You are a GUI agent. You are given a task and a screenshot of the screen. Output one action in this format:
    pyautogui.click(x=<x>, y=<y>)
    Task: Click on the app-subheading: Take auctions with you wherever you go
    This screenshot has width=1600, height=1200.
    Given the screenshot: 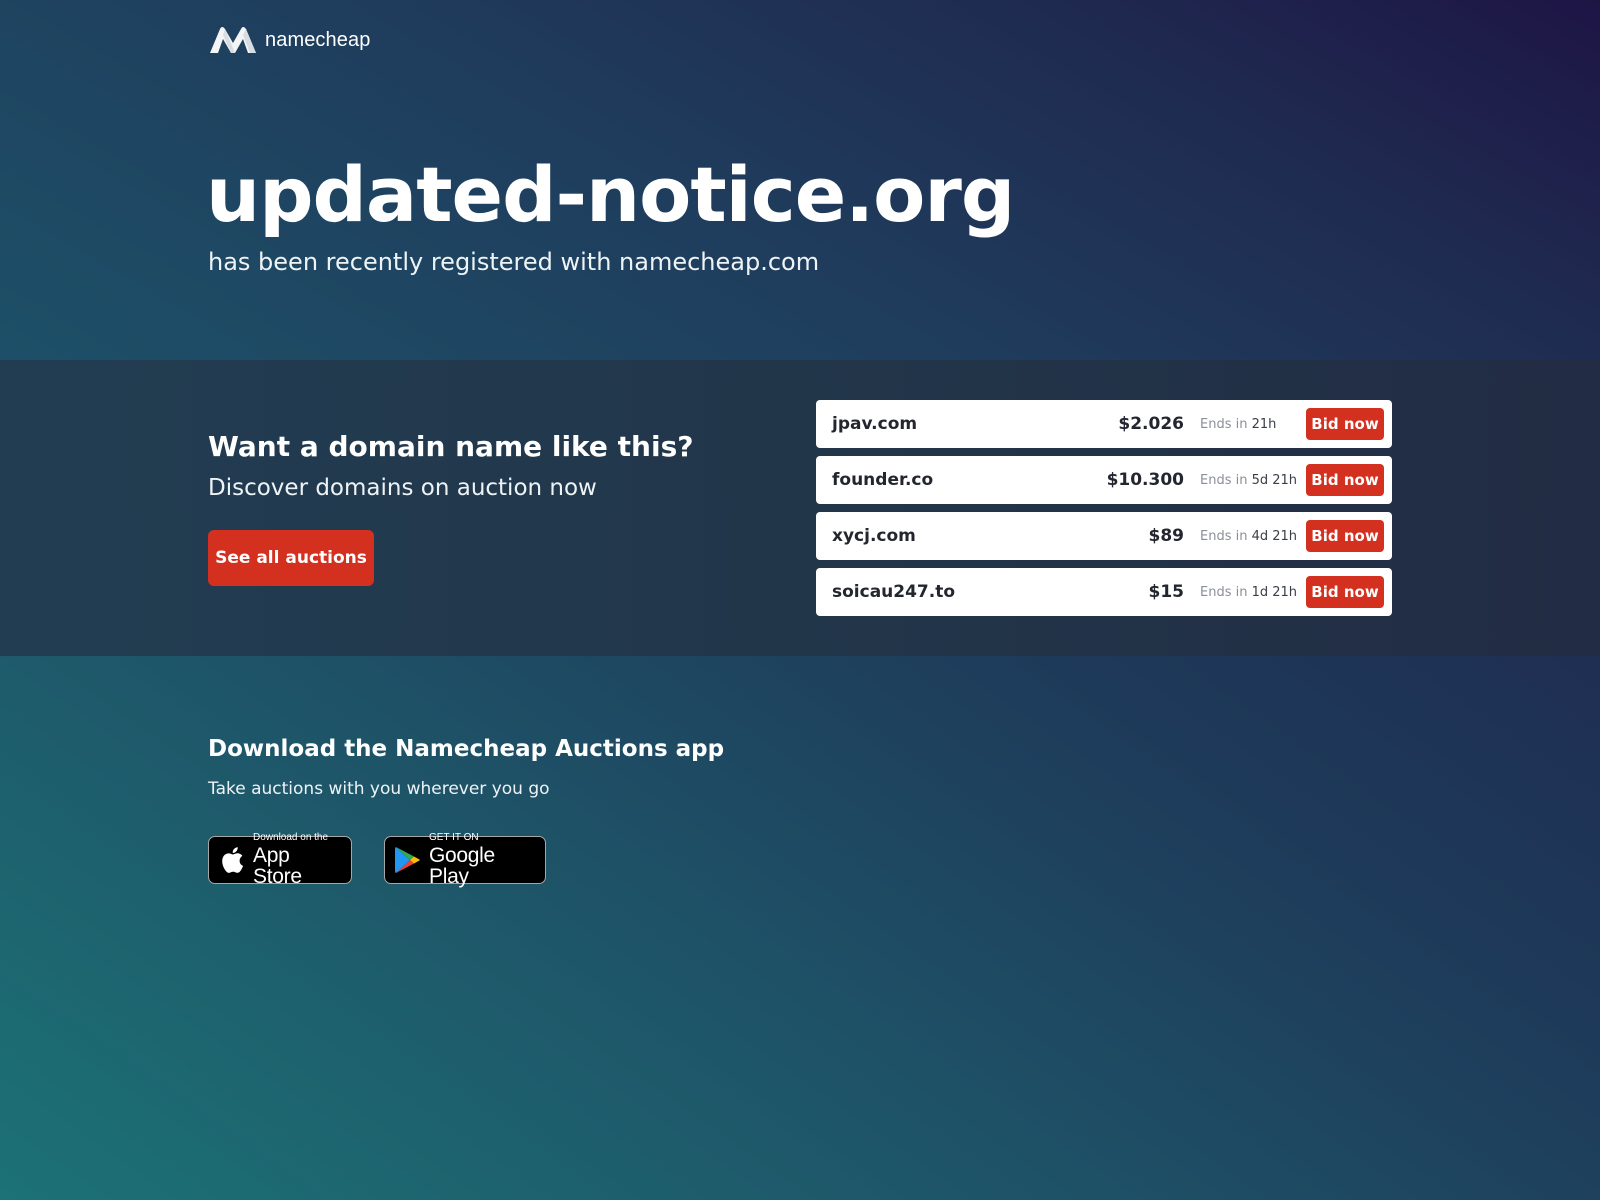 What is the action you would take?
    pyautogui.click(x=379, y=789)
    